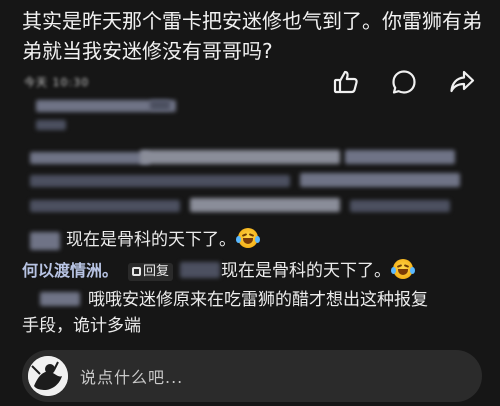 This screenshot has height=406, width=500. Describe the element at coordinates (219, 271) in the screenshot. I see `reply-2: 何以渡情洲。 回复 现在是骨科的天下了。` at that location.